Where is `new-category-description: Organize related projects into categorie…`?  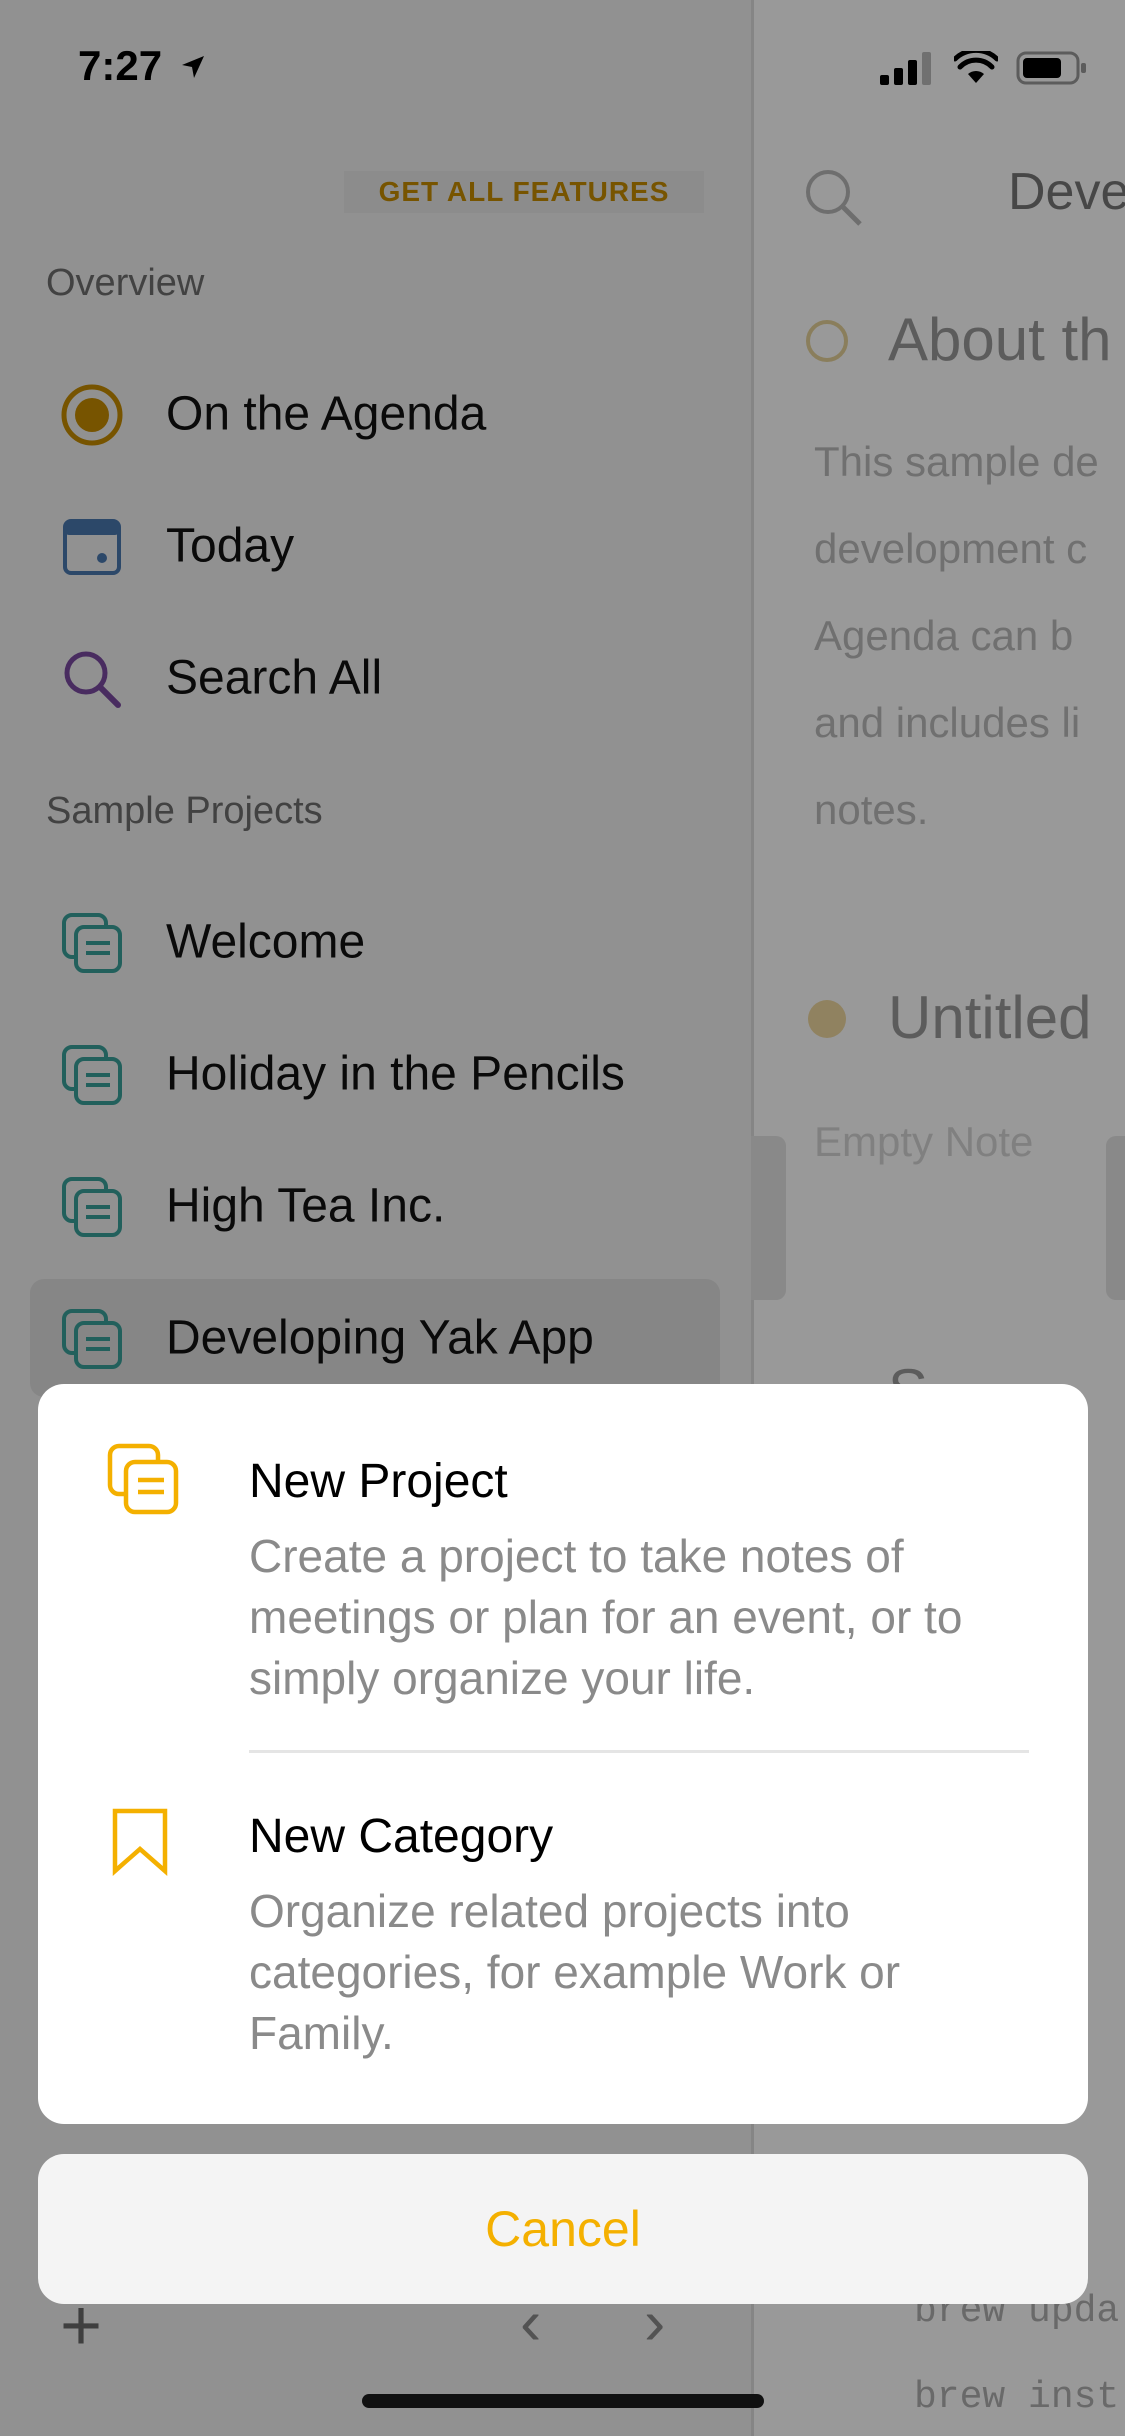 new-category-description: Organize related projects into categorie… is located at coordinates (575, 1972).